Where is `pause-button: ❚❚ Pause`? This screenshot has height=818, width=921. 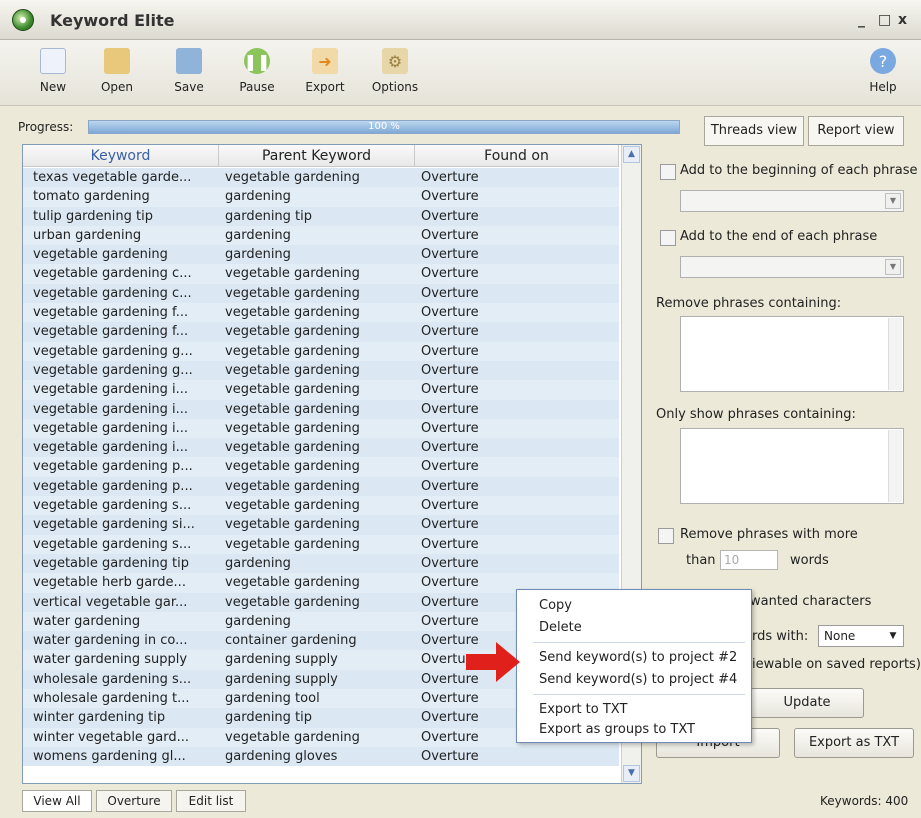
pause-button: ❚❚ Pause is located at coordinates (257, 74).